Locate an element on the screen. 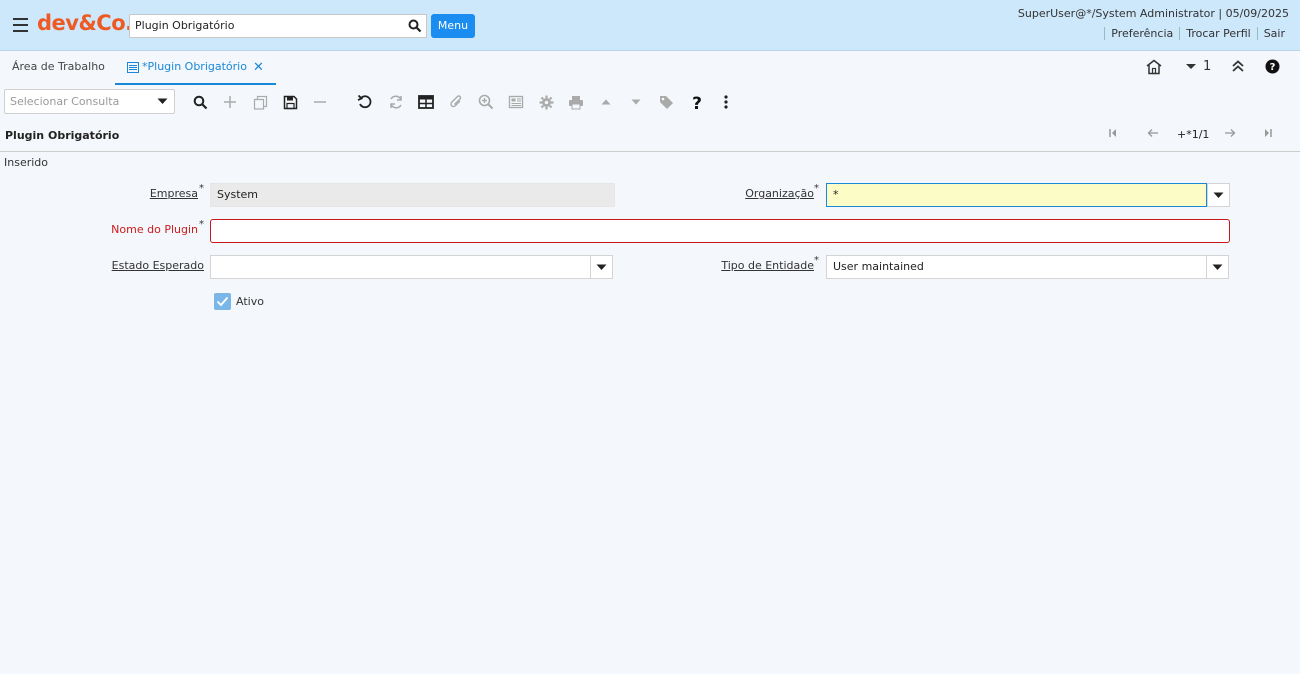  tab-plugin-obrigatorio: *Plugin Obrigatório ✕ is located at coordinates (195, 72).